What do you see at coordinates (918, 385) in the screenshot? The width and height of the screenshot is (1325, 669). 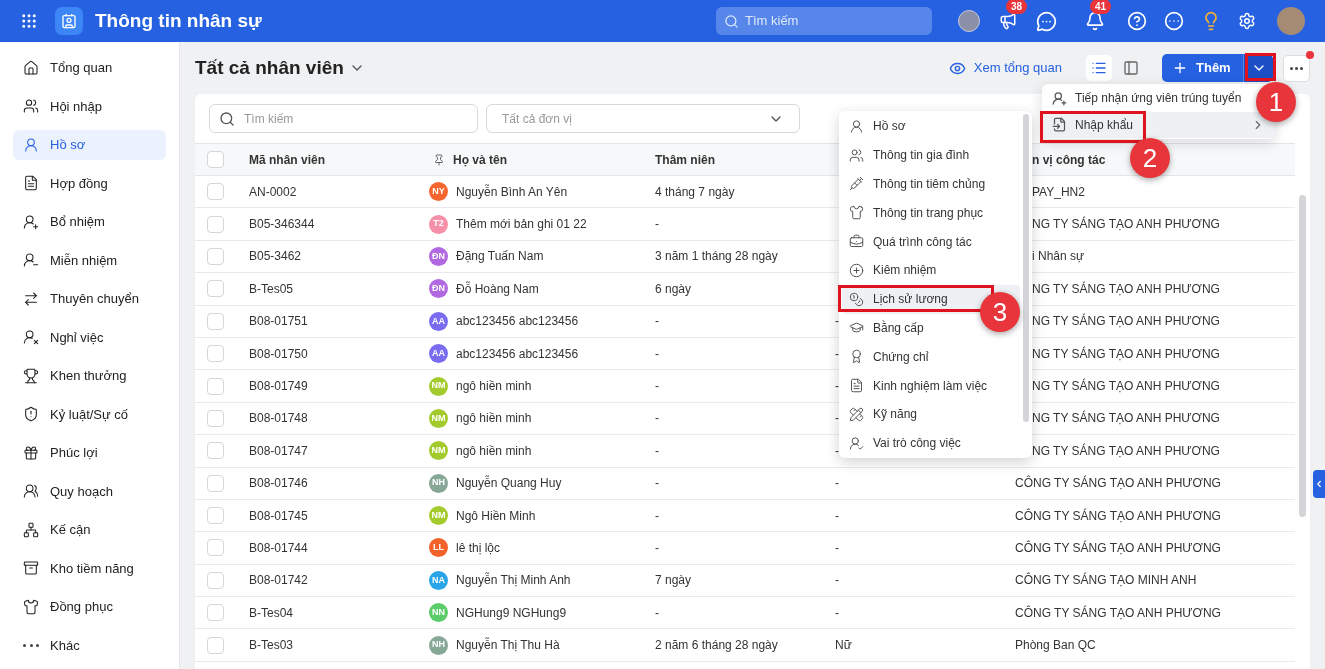 I see `menu-item: Kinh nghiệm làm việc` at bounding box center [918, 385].